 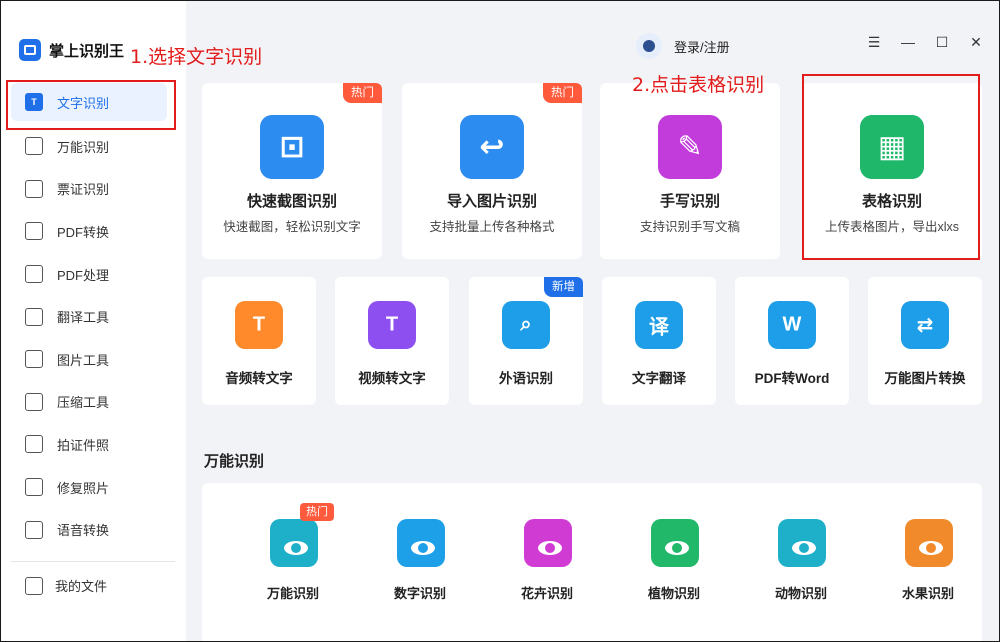 I want to click on sidebar-item: 图片工具, so click(x=93, y=359).